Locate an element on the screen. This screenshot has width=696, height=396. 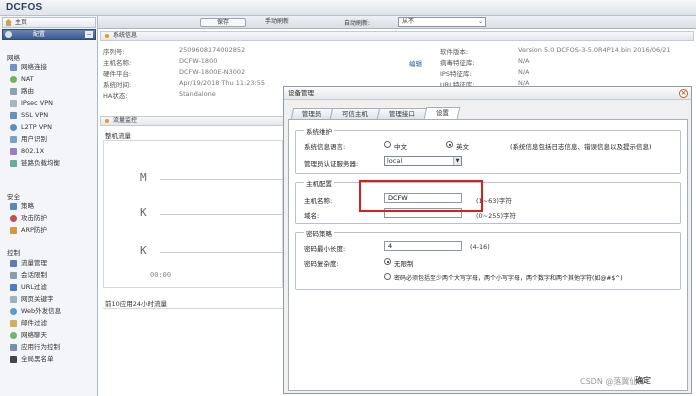
tab-mgmt-interface: 管理接口 is located at coordinates (402, 113).